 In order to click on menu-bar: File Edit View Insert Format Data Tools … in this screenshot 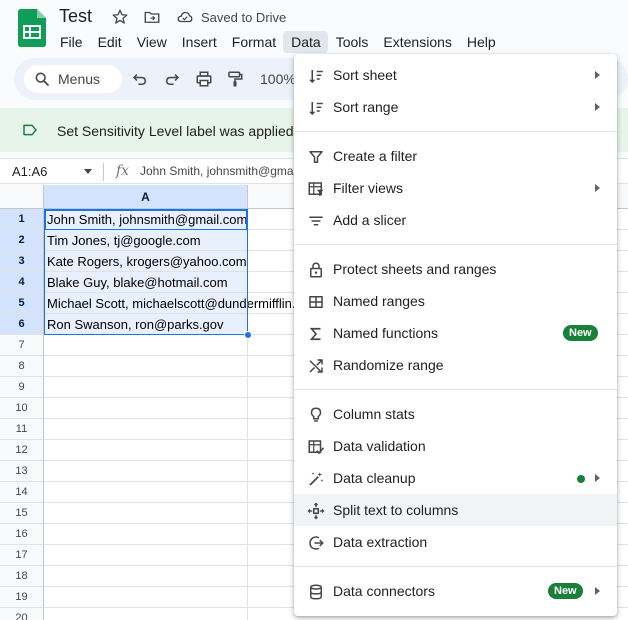, I will do `click(277, 42)`.